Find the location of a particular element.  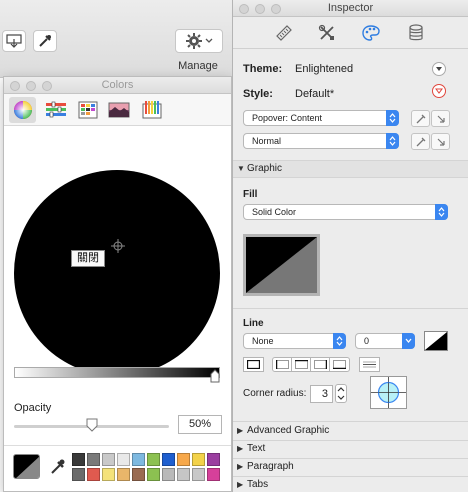

border-mid-button is located at coordinates (369, 364).